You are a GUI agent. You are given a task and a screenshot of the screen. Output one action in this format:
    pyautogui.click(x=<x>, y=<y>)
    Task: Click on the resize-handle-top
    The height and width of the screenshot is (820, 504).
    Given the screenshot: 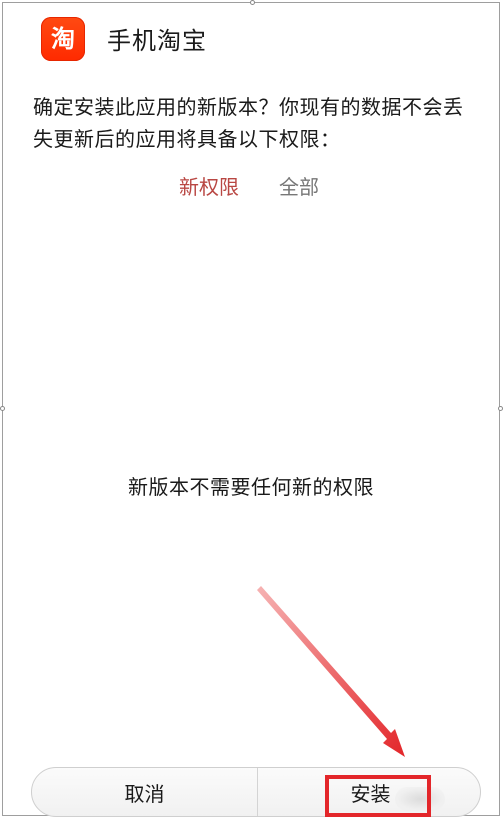 What is the action you would take?
    pyautogui.click(x=252, y=2)
    